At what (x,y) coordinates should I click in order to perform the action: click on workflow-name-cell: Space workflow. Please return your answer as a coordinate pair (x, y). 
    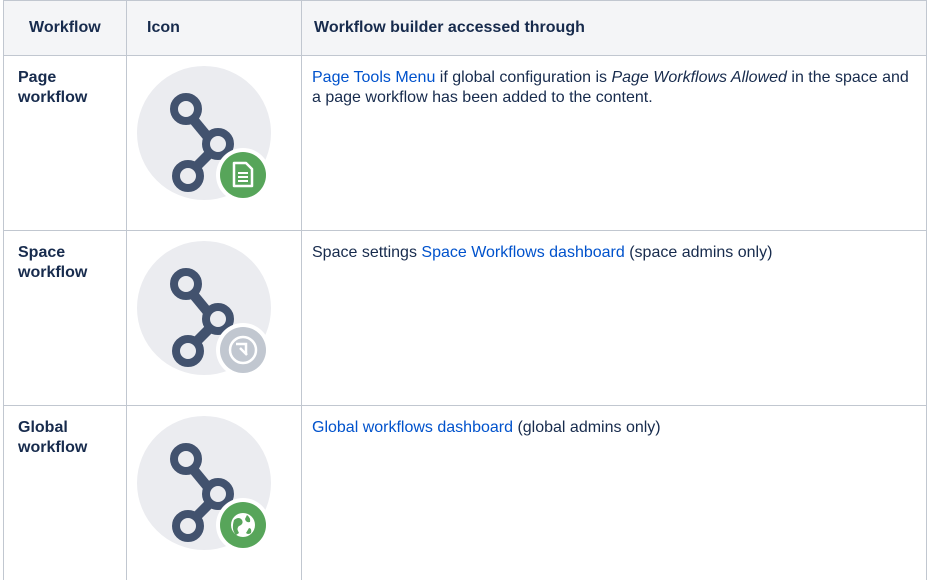
    Looking at the image, I should click on (65, 318).